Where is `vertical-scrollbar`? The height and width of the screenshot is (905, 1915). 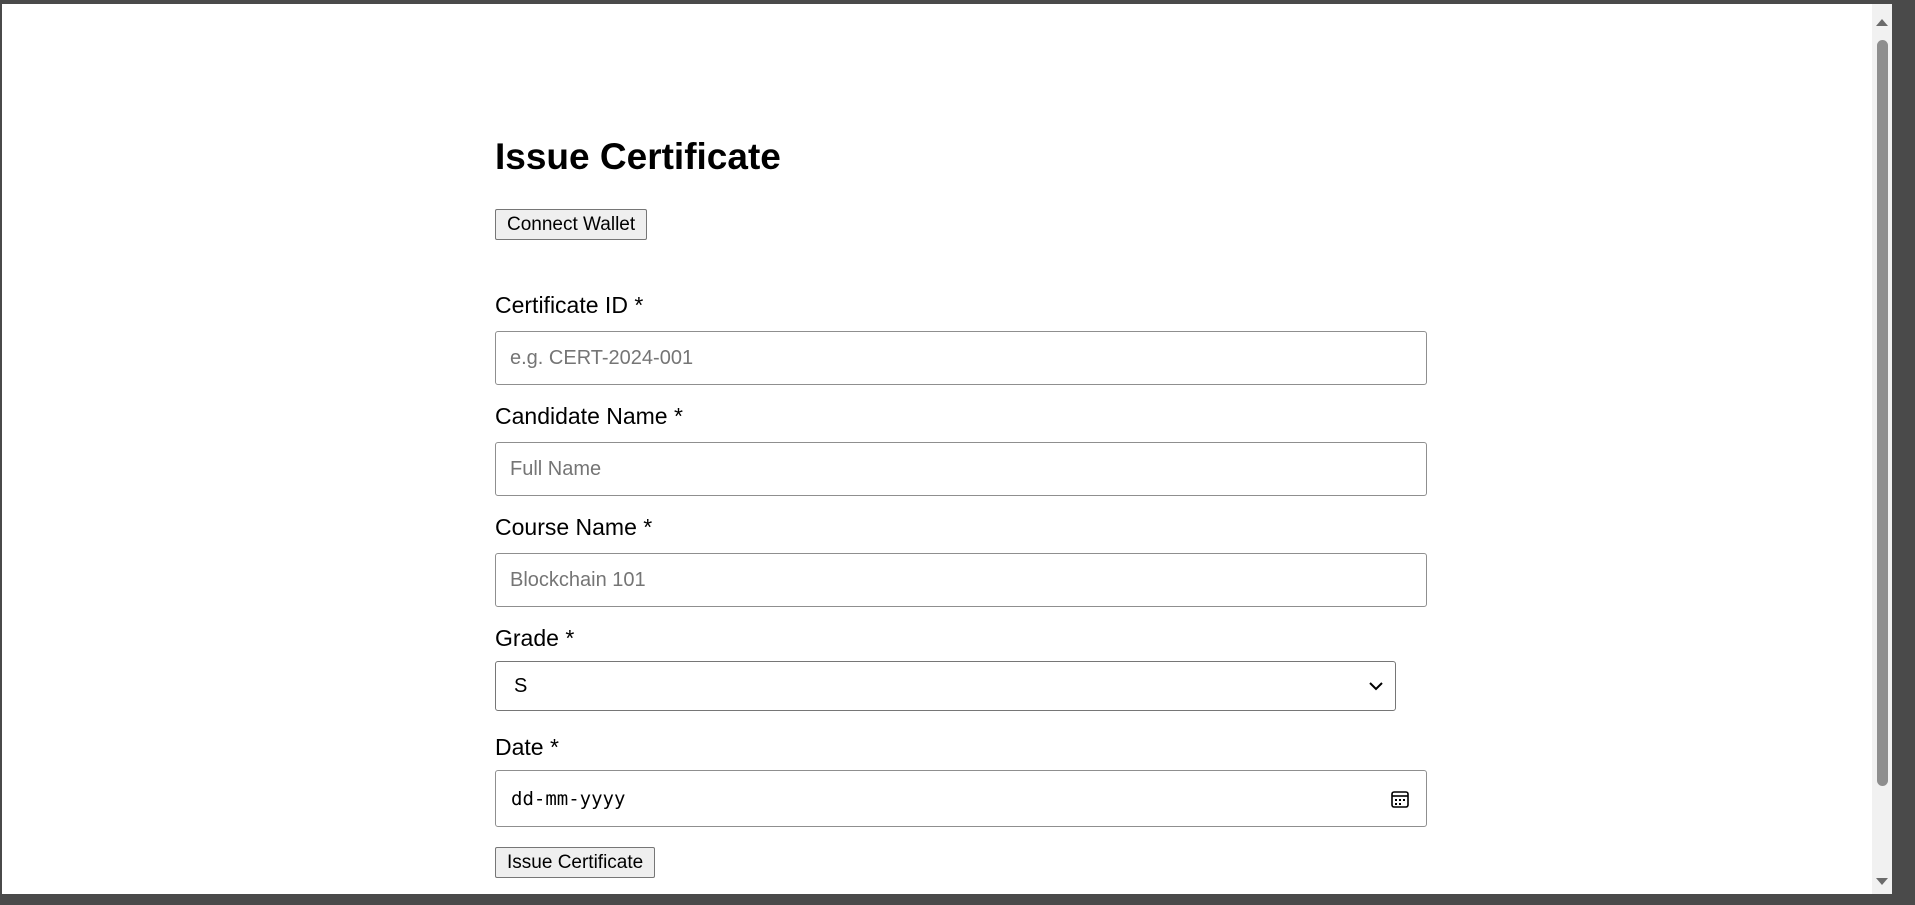 vertical-scrollbar is located at coordinates (1882, 449).